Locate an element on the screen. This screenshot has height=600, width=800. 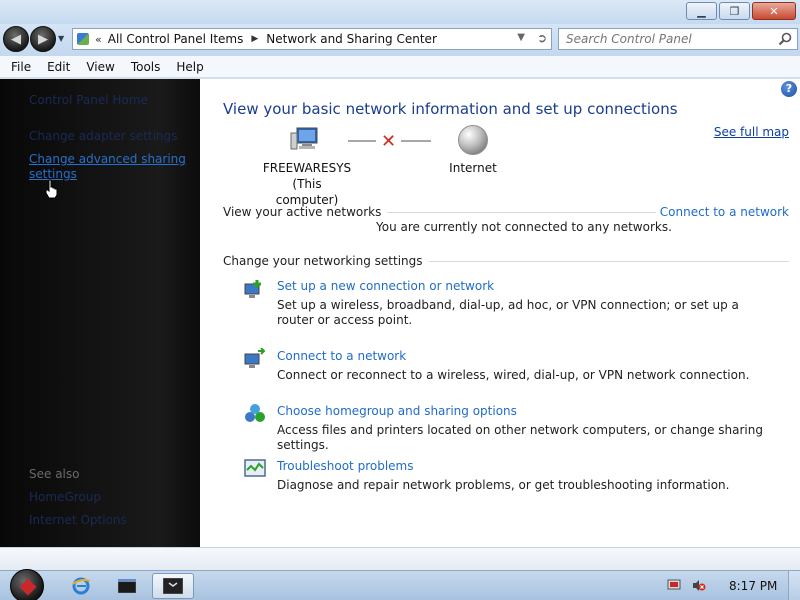
search-box is located at coordinates (678, 39).